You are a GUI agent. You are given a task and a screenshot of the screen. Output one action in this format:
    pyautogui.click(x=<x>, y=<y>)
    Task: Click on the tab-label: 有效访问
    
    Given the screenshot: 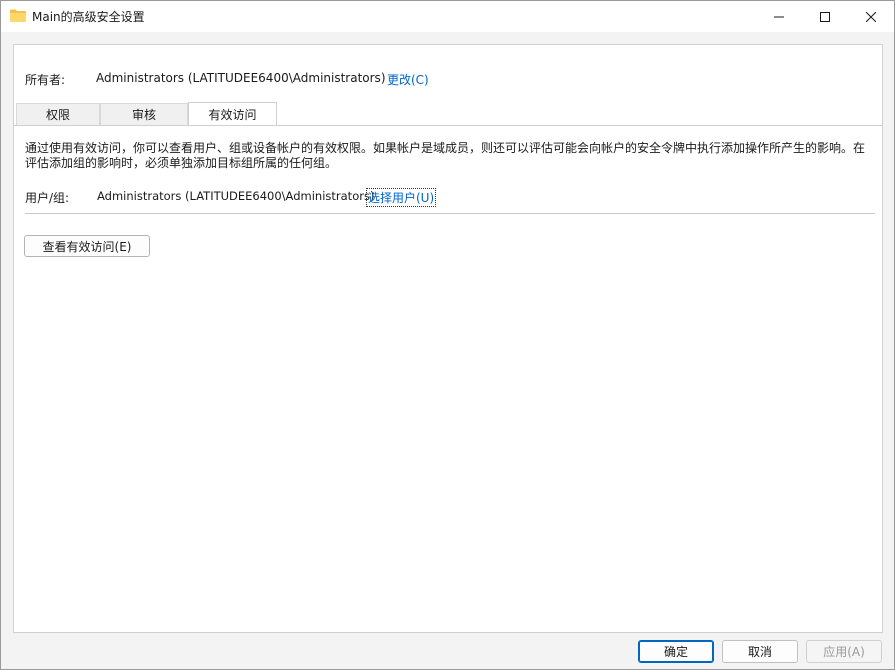 What is the action you would take?
    pyautogui.click(x=232, y=115)
    